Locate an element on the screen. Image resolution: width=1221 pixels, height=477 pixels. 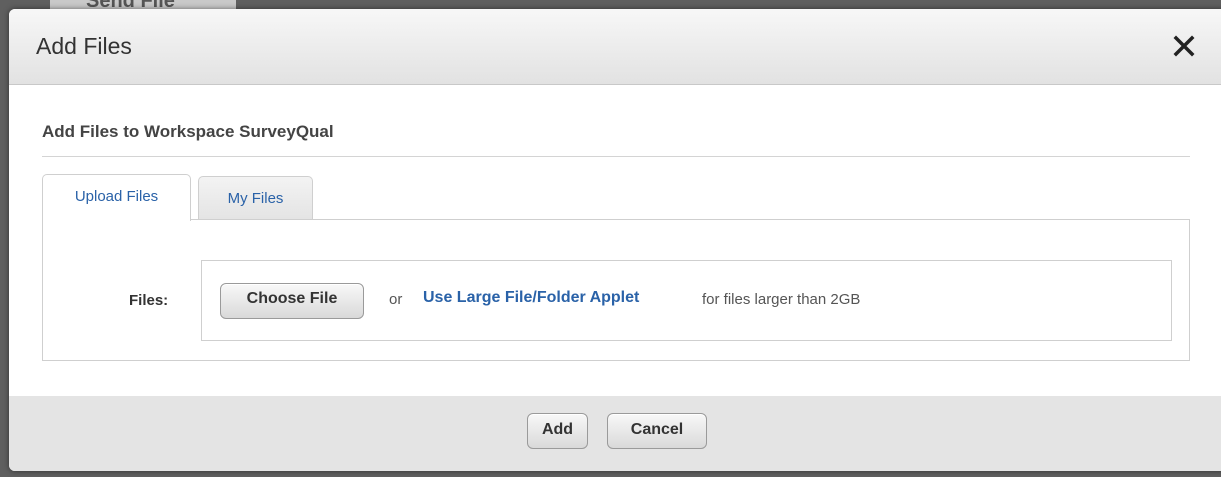
close-button is located at coordinates (1184, 46).